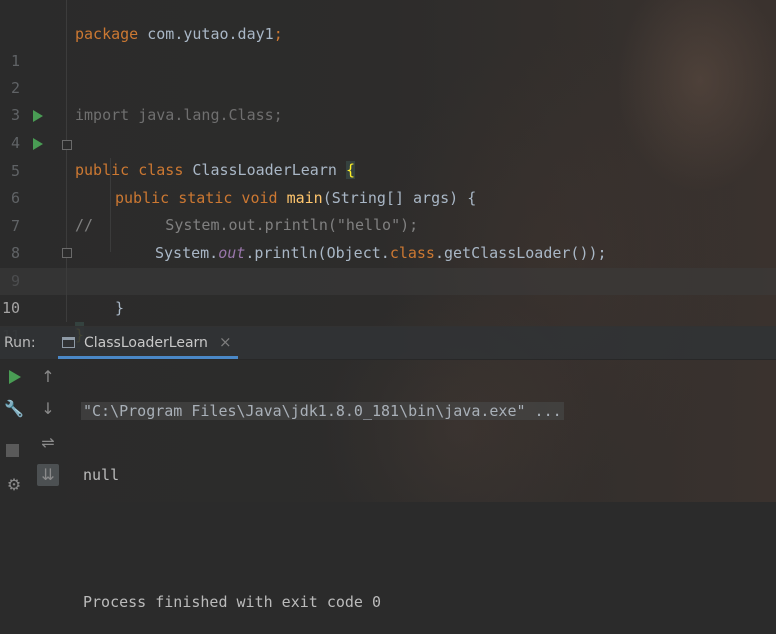  I want to click on run-label: Run:, so click(20, 343).